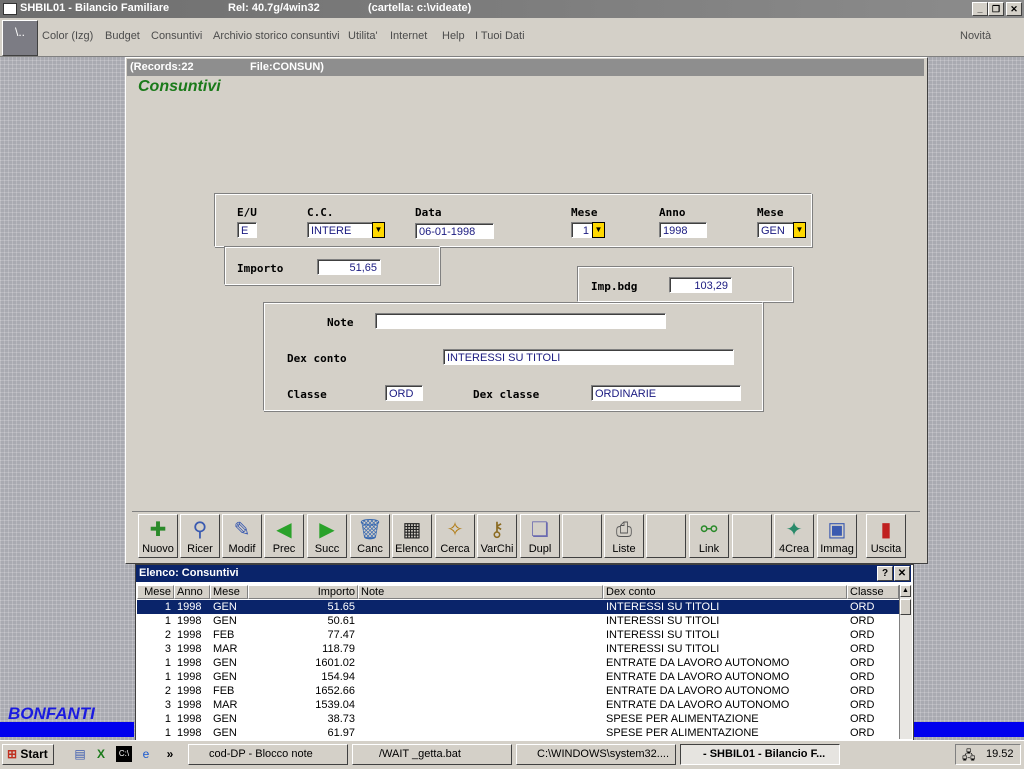  I want to click on col-header-anno: Anno, so click(192, 592).